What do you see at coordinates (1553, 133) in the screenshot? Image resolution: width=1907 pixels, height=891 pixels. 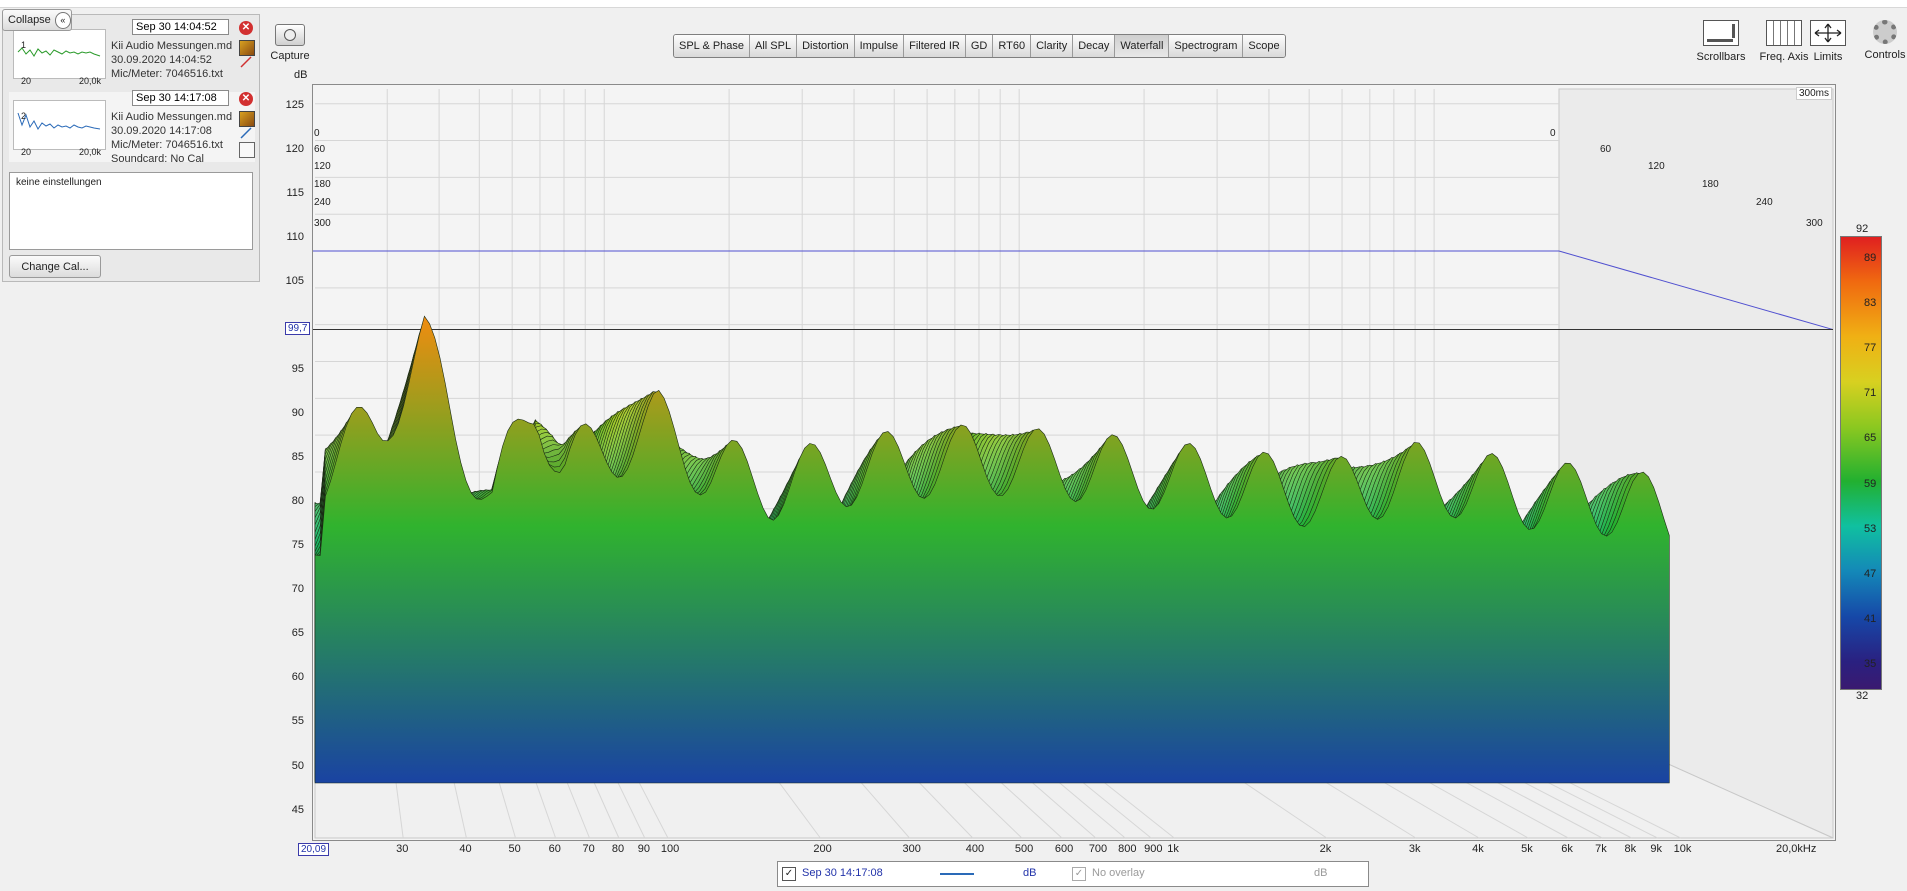 I see `time-tick-label: 0` at bounding box center [1553, 133].